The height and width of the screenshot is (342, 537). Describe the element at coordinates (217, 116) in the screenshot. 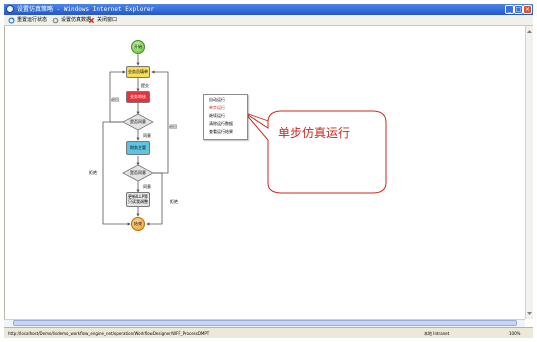

I see `menu-item-continue-run: 继续运行` at that location.